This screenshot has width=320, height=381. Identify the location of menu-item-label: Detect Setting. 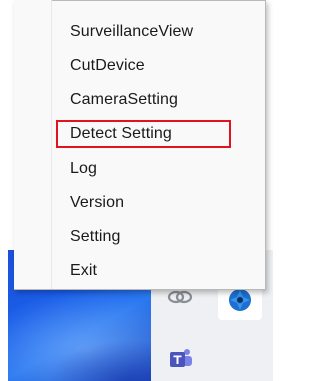
(121, 133).